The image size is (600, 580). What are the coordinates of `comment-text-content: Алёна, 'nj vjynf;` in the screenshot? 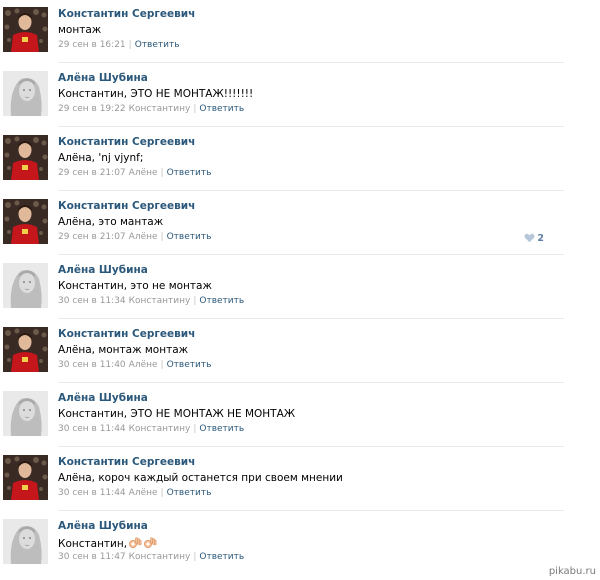 It's located at (101, 158).